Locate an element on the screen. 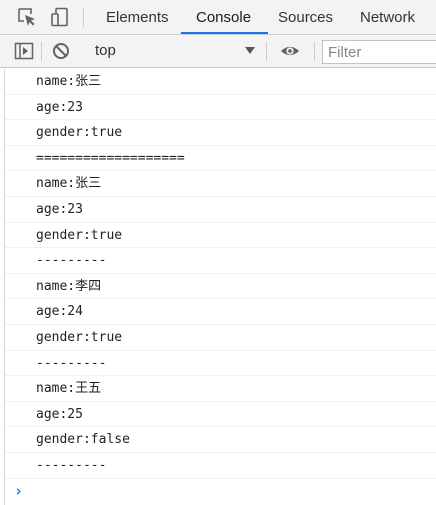 Image resolution: width=436 pixels, height=505 pixels. tab-sources: Sources is located at coordinates (305, 17).